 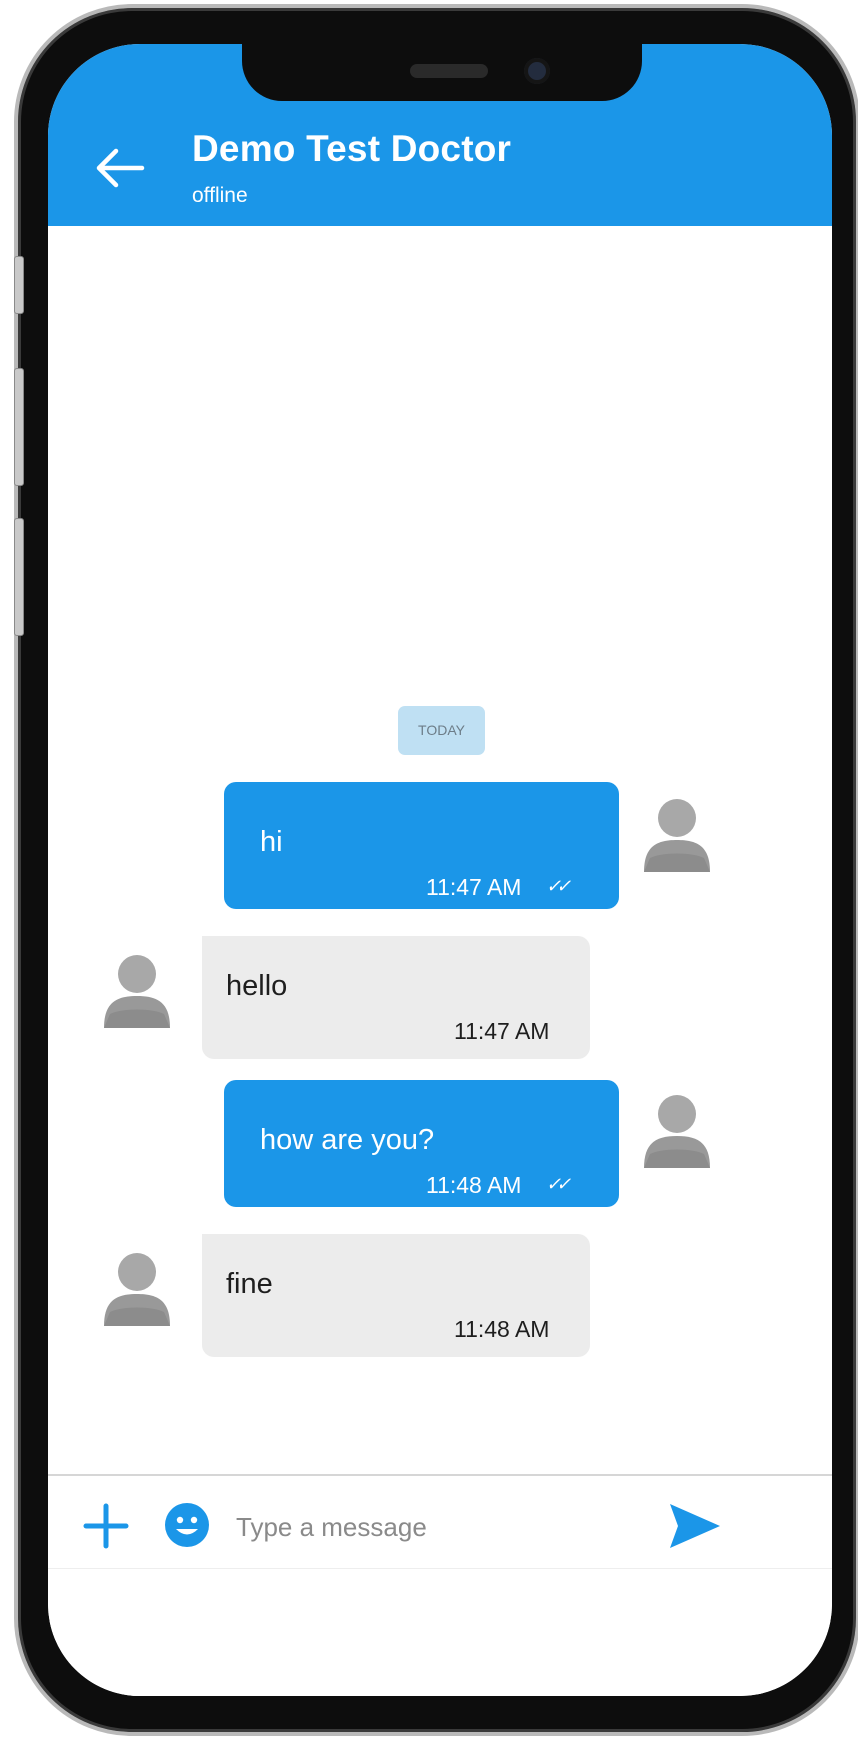 I want to click on volume-up-button, so click(x=19, y=427).